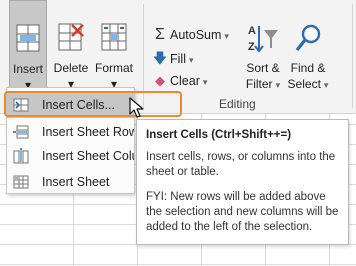 Image resolution: width=356 pixels, height=266 pixels. What do you see at coordinates (88, 156) in the screenshot?
I see `menu-item-label: Insert Sheet Columns` at bounding box center [88, 156].